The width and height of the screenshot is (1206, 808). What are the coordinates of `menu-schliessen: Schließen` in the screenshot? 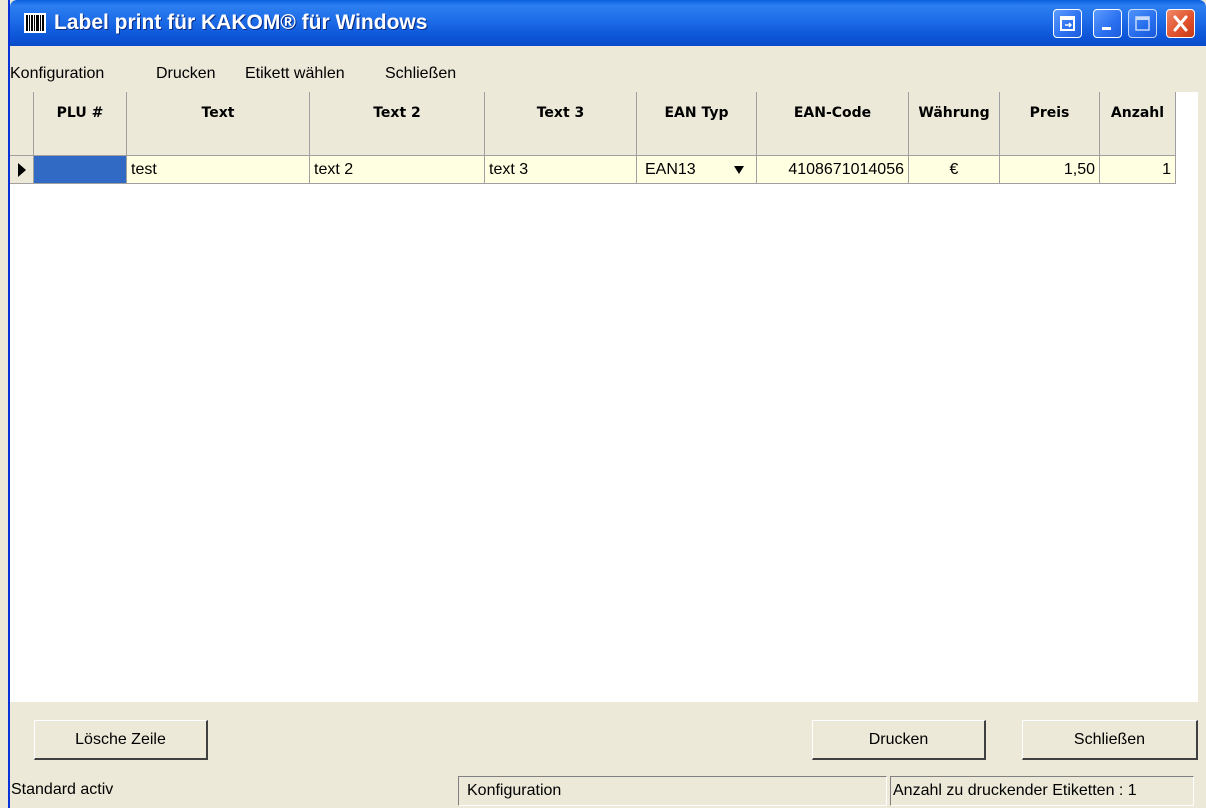 It's located at (420, 74).